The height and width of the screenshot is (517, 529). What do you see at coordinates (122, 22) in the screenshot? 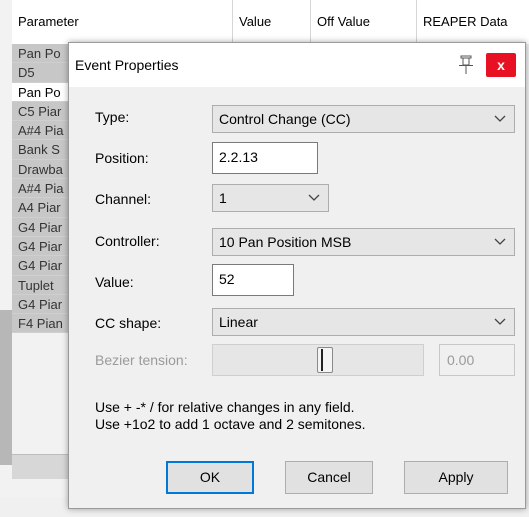
I see `column-header-parameter: Parameter` at bounding box center [122, 22].